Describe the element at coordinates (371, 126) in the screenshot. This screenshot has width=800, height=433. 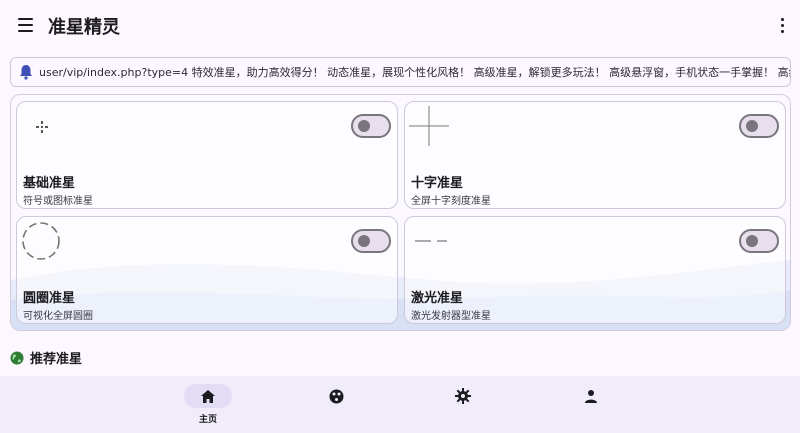
I see `basic-crosshair-toggle` at that location.